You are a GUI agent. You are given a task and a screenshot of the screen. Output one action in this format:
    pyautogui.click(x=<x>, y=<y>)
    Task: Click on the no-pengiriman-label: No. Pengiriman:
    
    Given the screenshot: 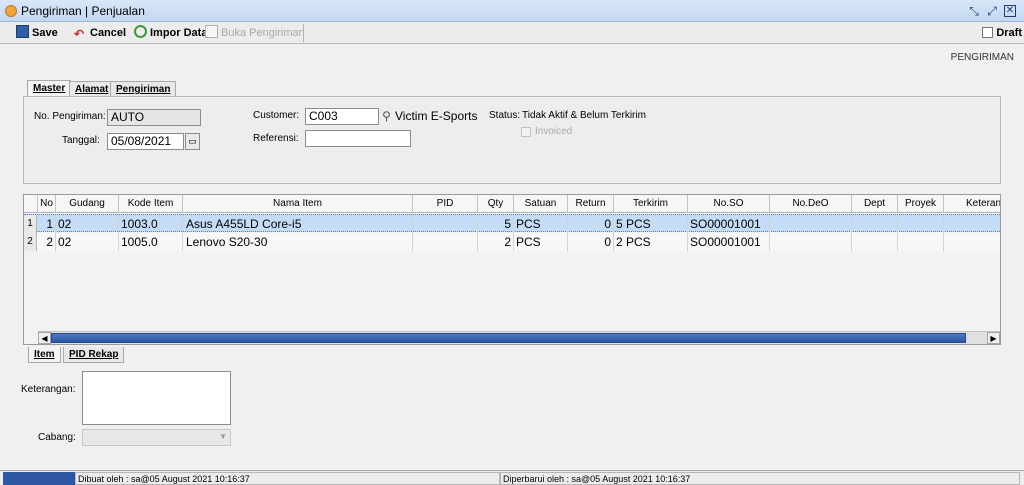 What is the action you would take?
    pyautogui.click(x=70, y=116)
    